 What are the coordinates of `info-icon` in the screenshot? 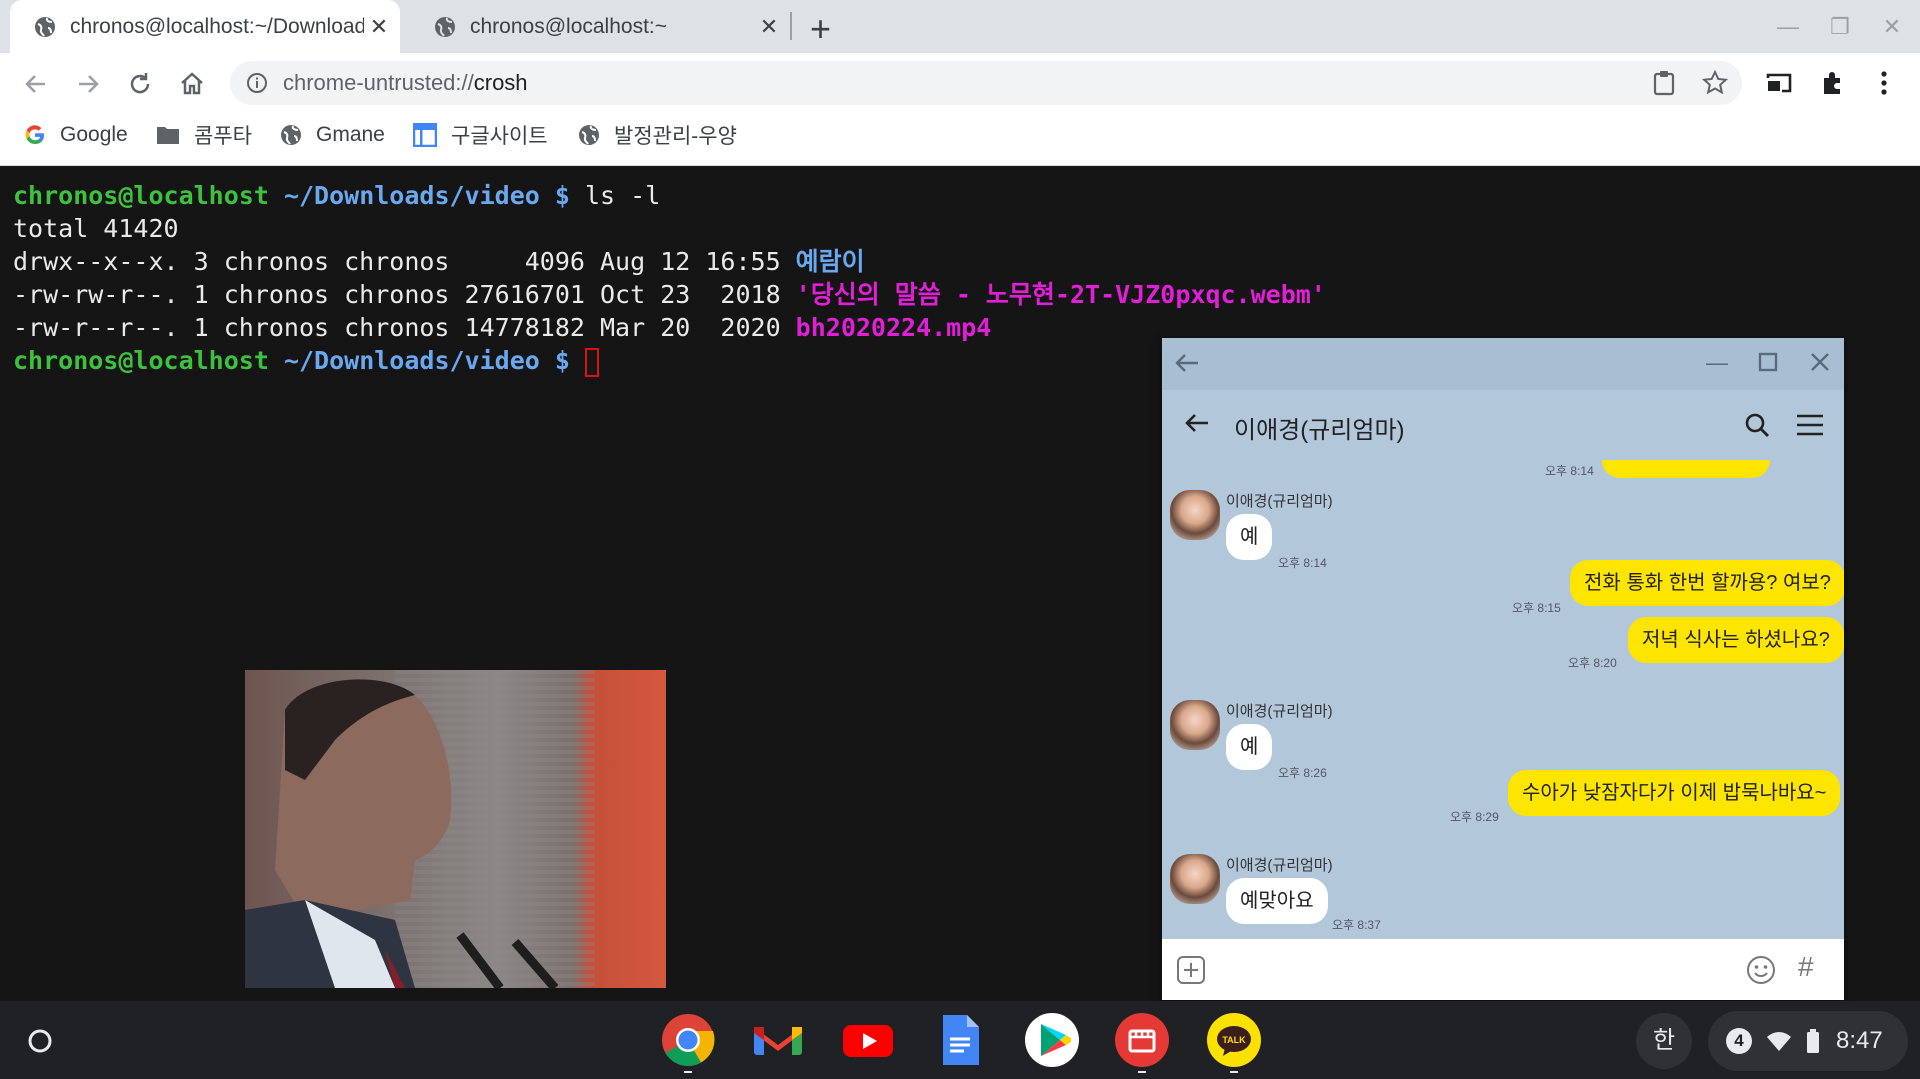 It's located at (257, 83).